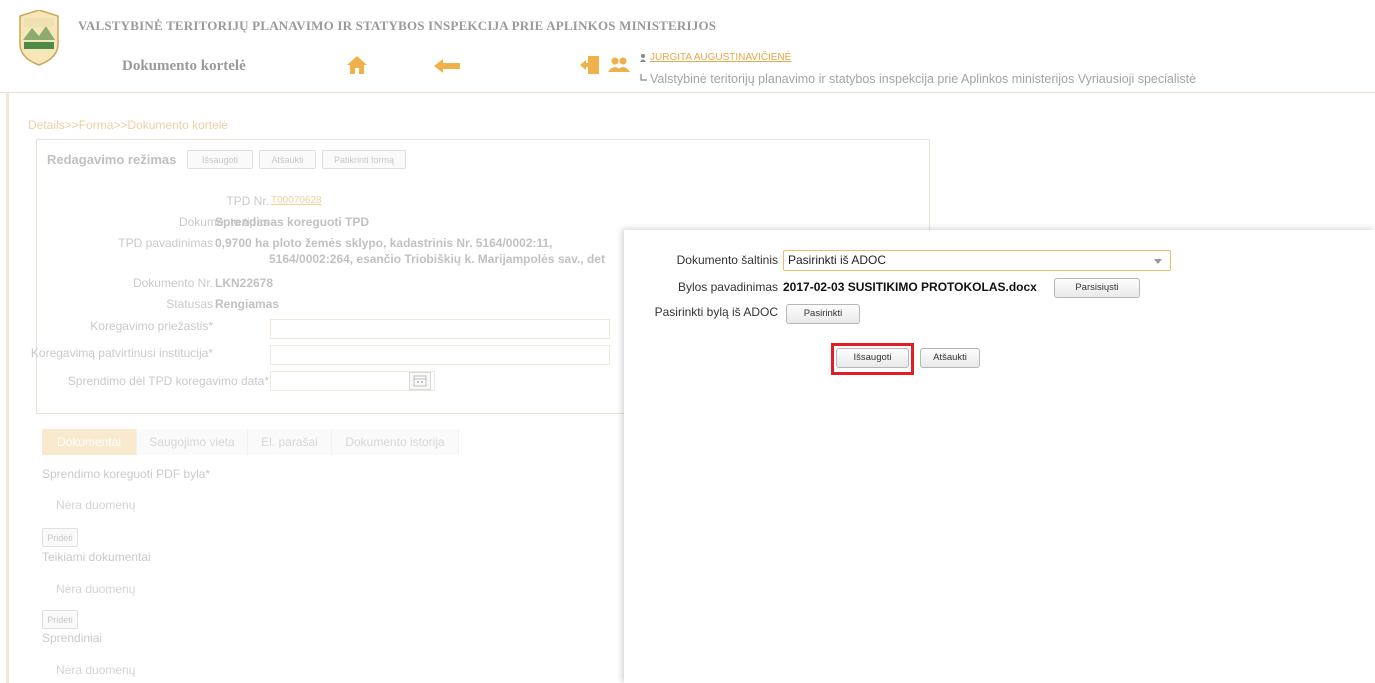 The image size is (1375, 683). What do you see at coordinates (643, 58) in the screenshot?
I see `user-icon` at bounding box center [643, 58].